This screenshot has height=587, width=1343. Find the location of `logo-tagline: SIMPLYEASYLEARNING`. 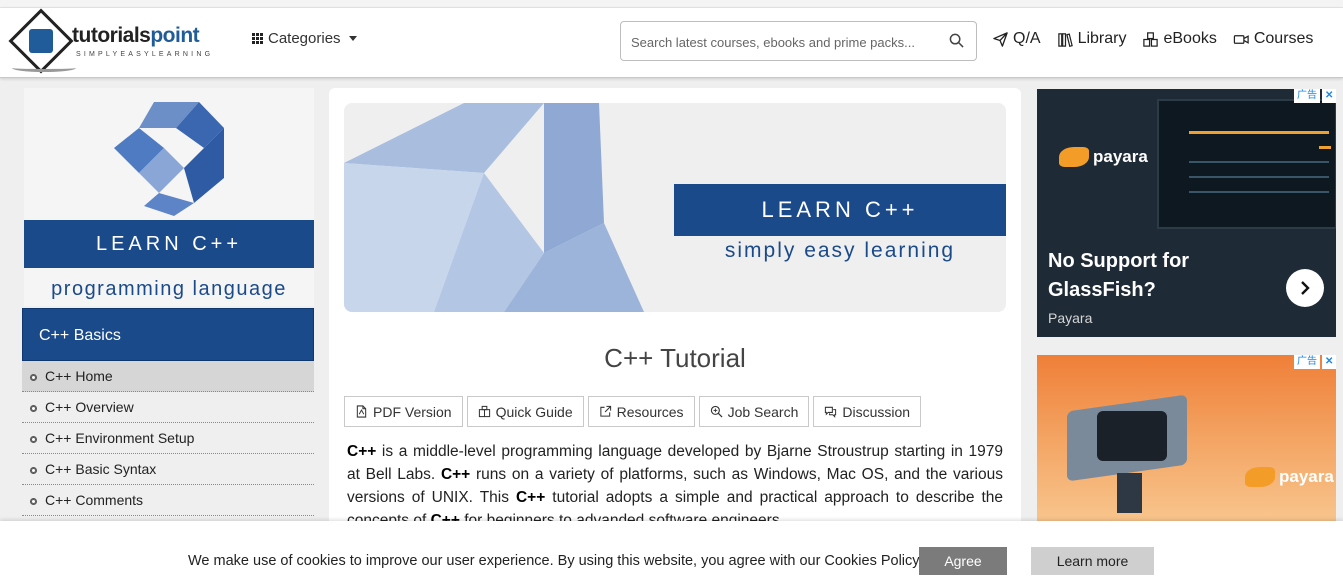

logo-tagline: SIMPLYEASYLEARNING is located at coordinates (145, 54).